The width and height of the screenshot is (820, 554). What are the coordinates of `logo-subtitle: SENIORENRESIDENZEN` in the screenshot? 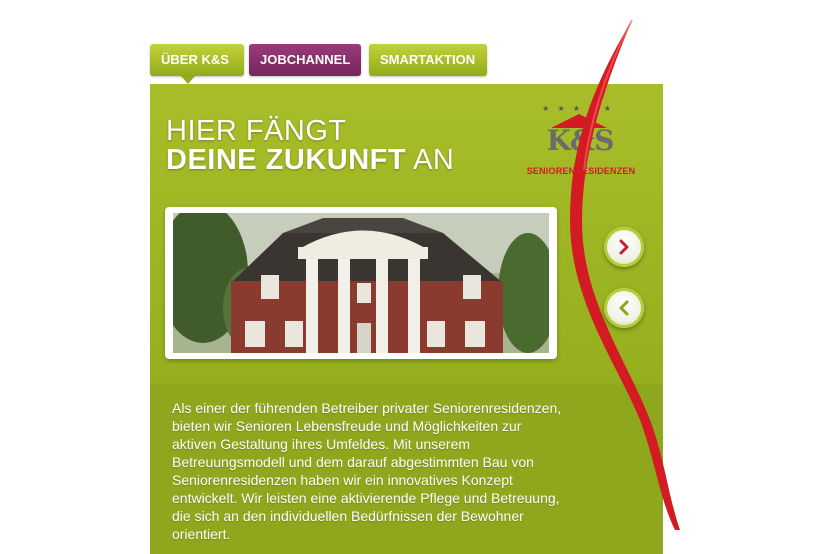 It's located at (581, 171).